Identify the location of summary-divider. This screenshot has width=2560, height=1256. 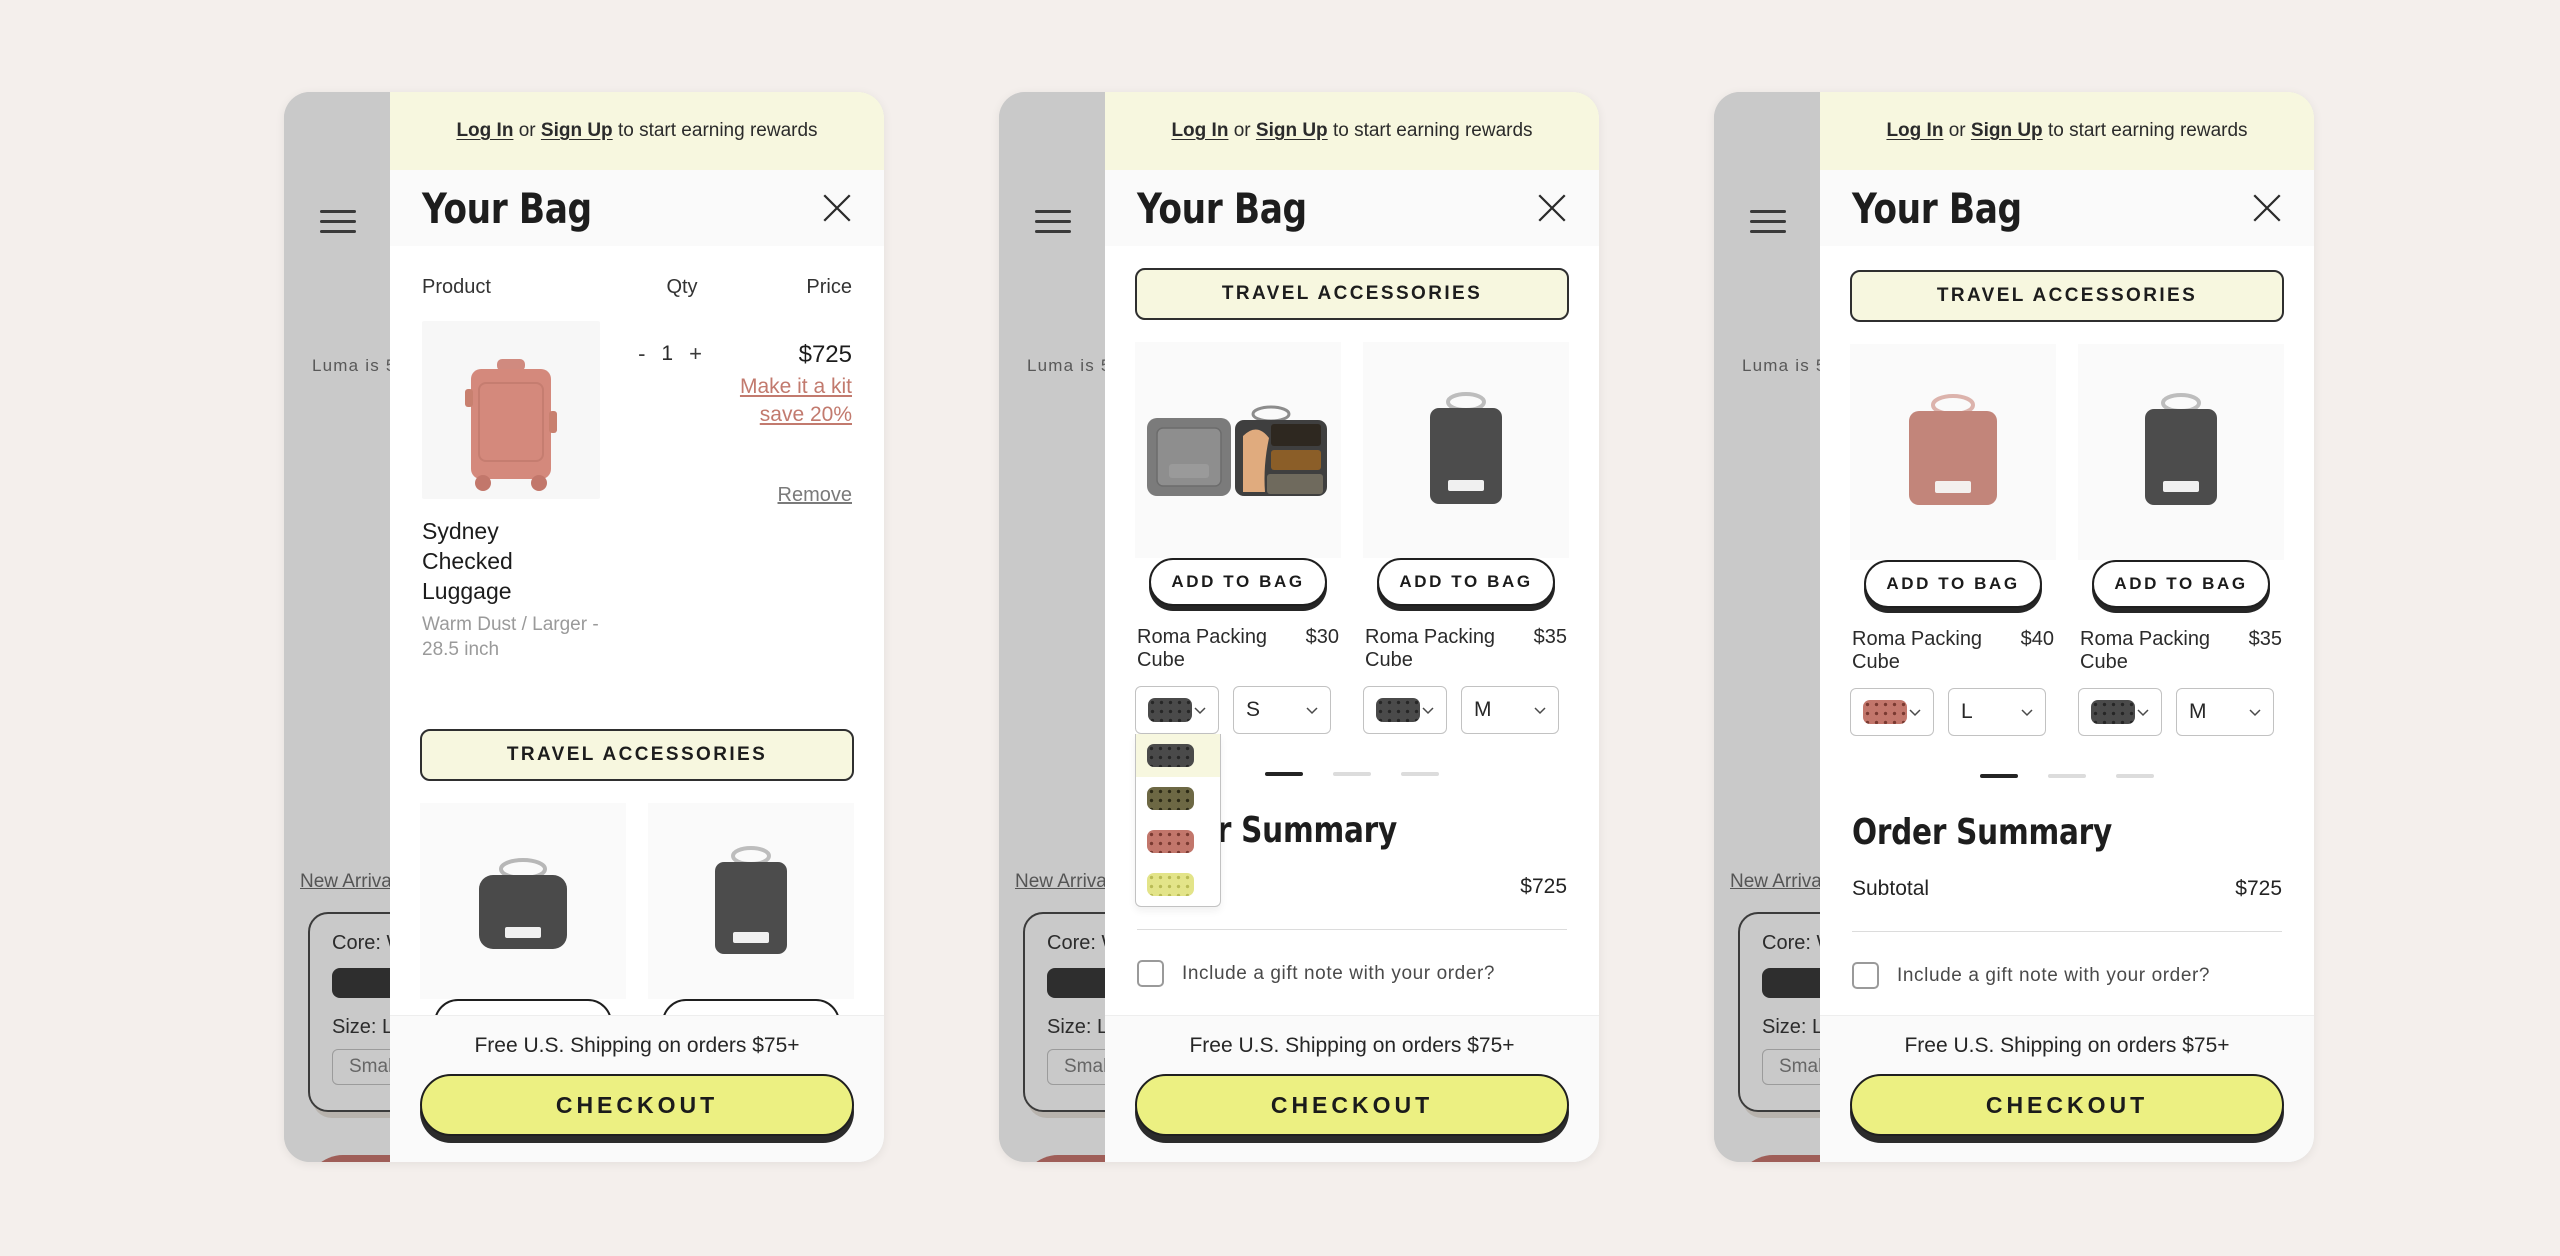
(1352, 929).